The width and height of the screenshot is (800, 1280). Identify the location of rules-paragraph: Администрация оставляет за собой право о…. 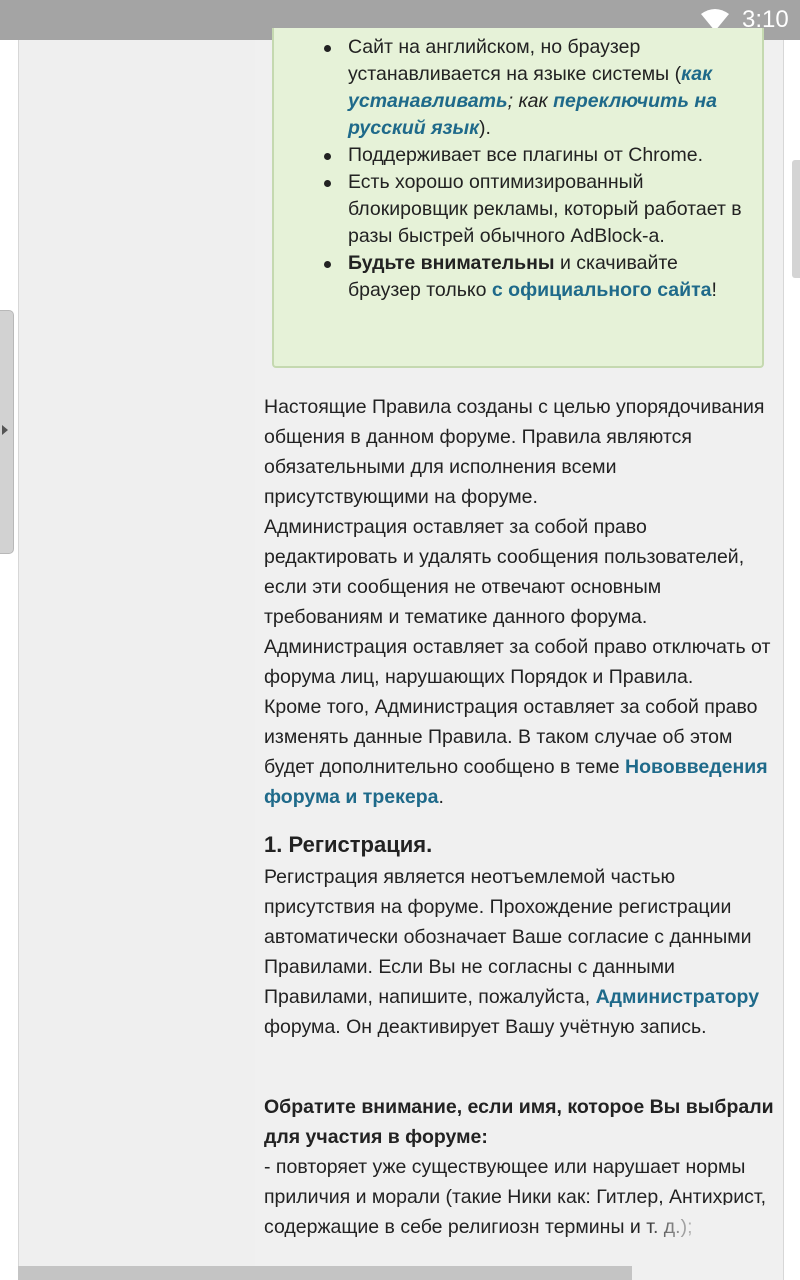
(517, 662).